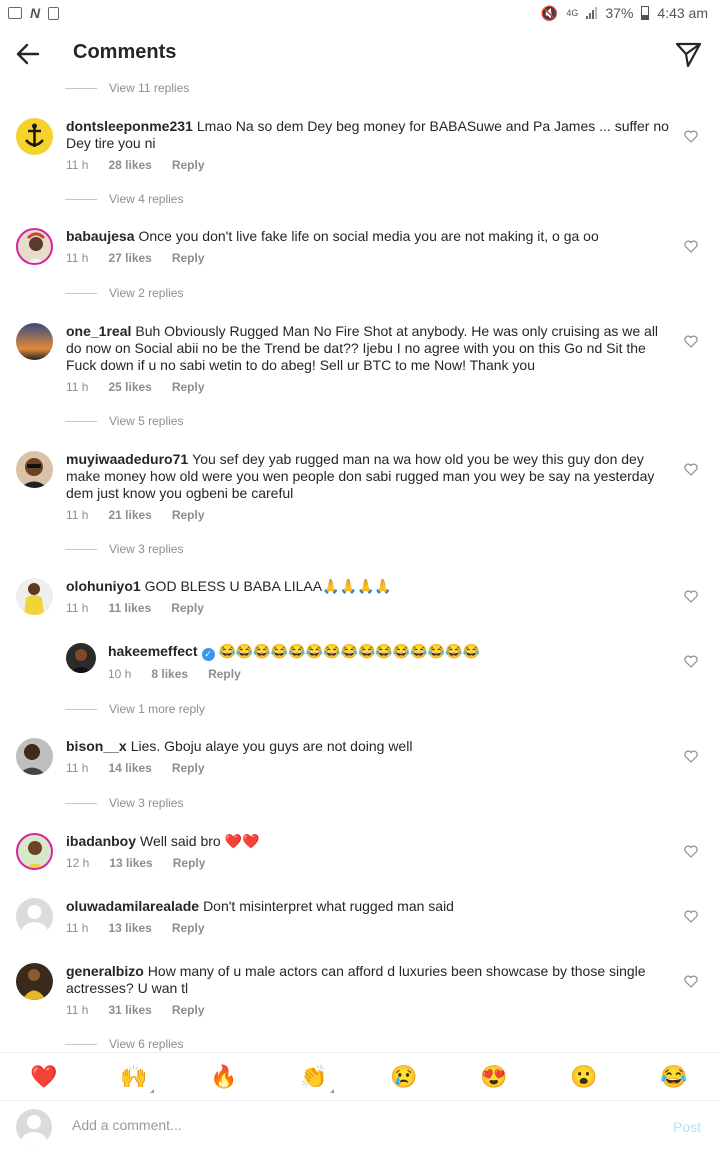 The height and width of the screenshot is (1152, 720). Describe the element at coordinates (153, 651) in the screenshot. I see `reply-username: hakeemeffect` at that location.